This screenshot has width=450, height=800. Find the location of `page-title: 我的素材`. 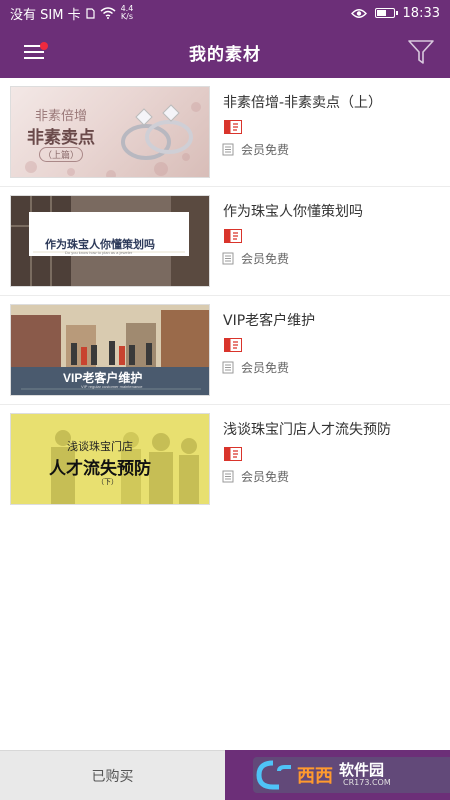

page-title: 我的素材 is located at coordinates (225, 54).